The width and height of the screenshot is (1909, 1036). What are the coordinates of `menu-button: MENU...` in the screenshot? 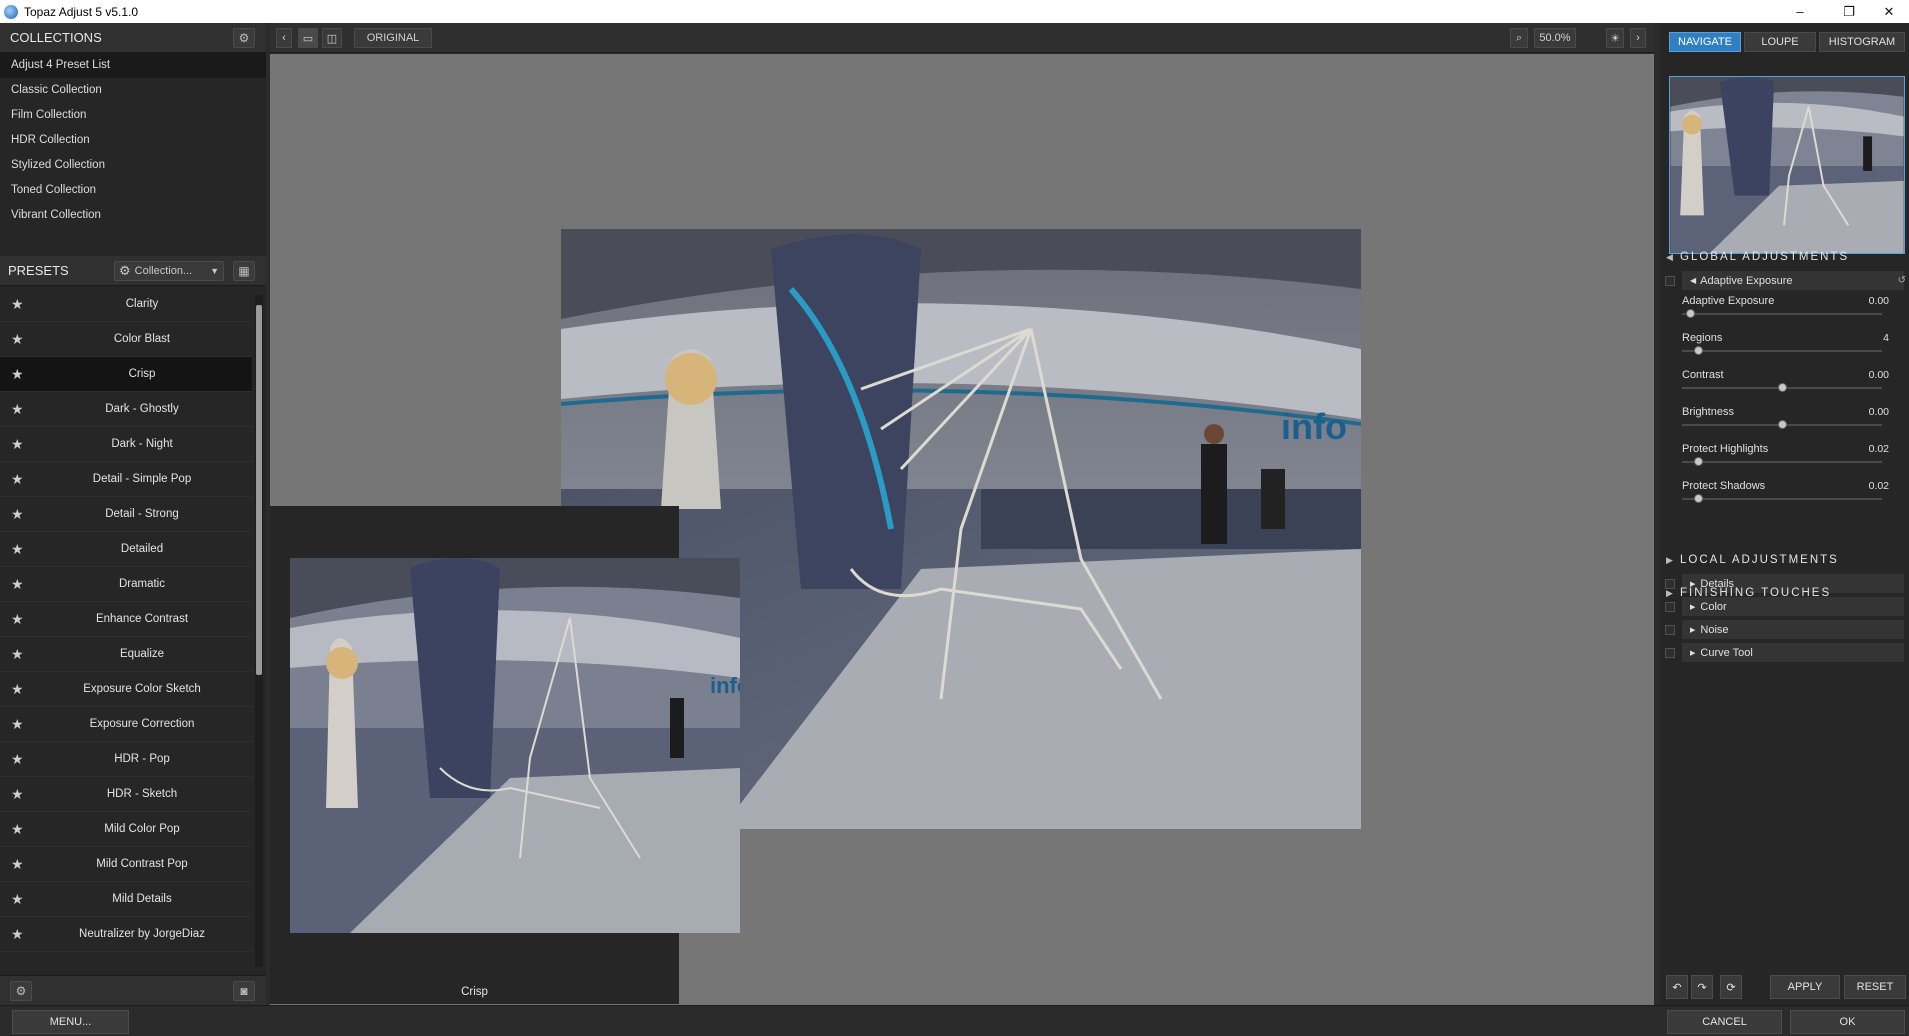 It's located at (70, 1022).